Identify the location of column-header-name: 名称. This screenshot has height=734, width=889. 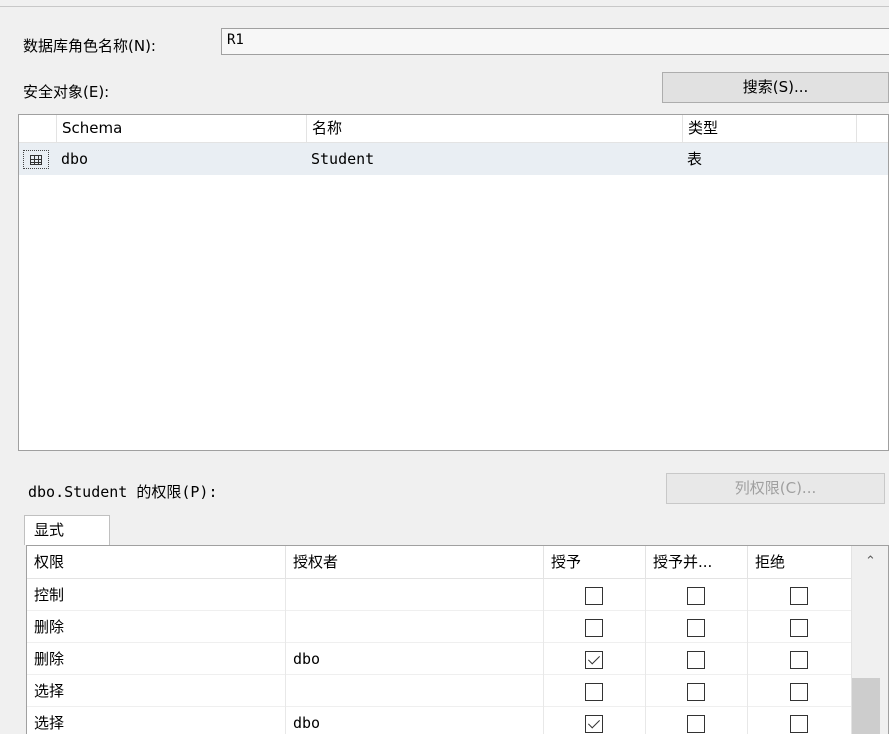
(494, 128).